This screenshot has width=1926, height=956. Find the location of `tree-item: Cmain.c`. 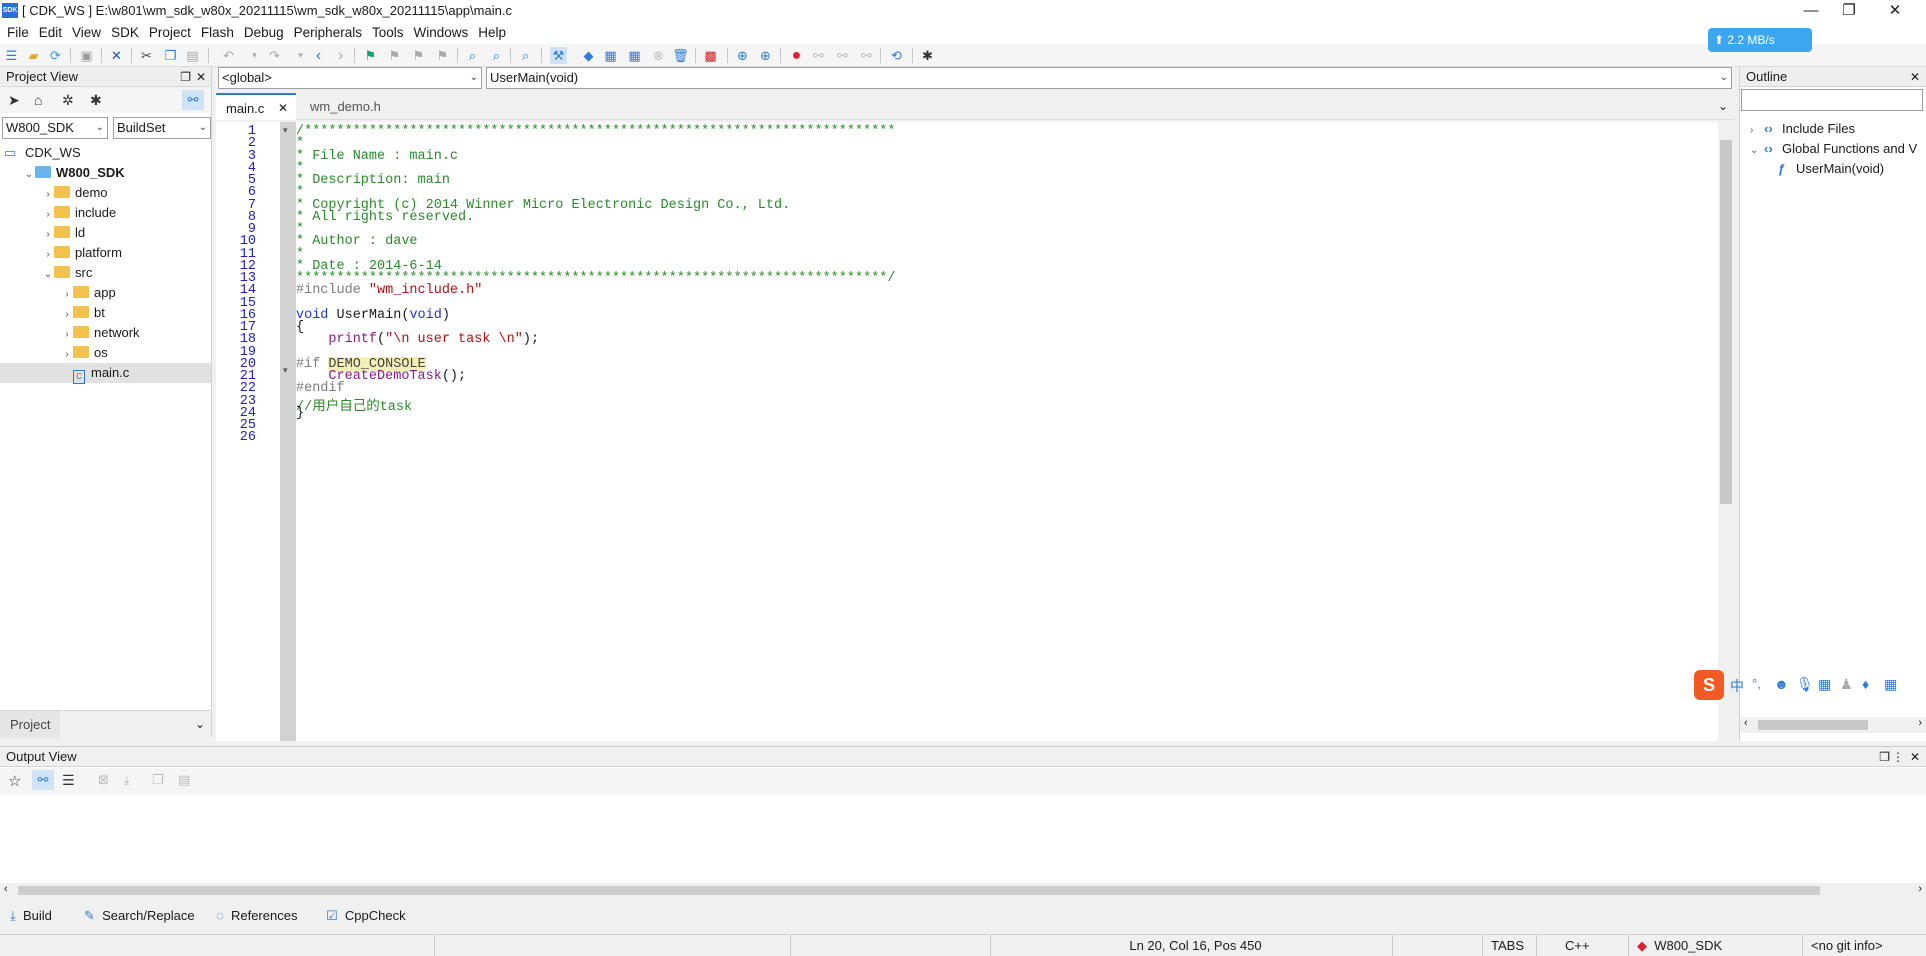

tree-item: Cmain.c is located at coordinates (105, 373).